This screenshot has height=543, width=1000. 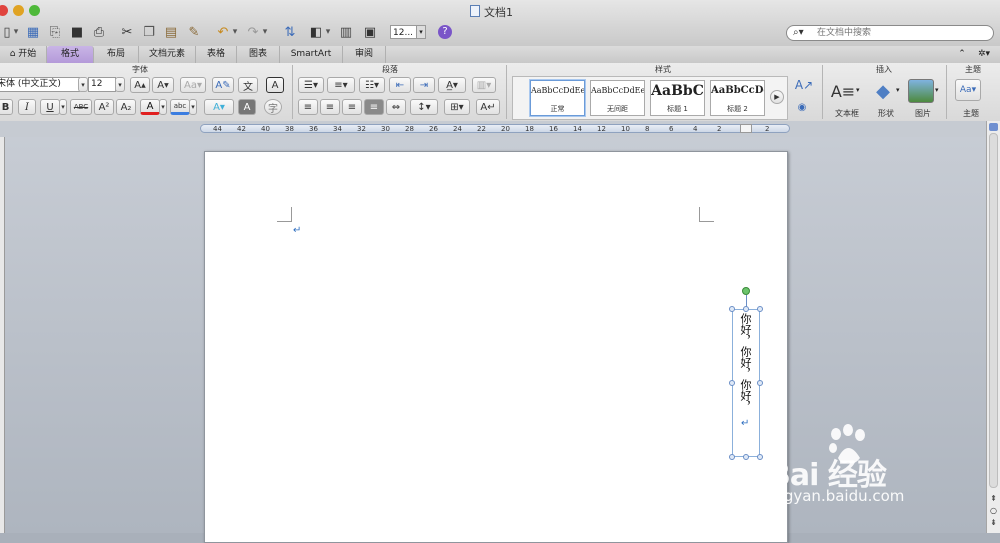 What do you see at coordinates (370, 32) in the screenshot?
I see `media-browser-icon: ▣` at bounding box center [370, 32].